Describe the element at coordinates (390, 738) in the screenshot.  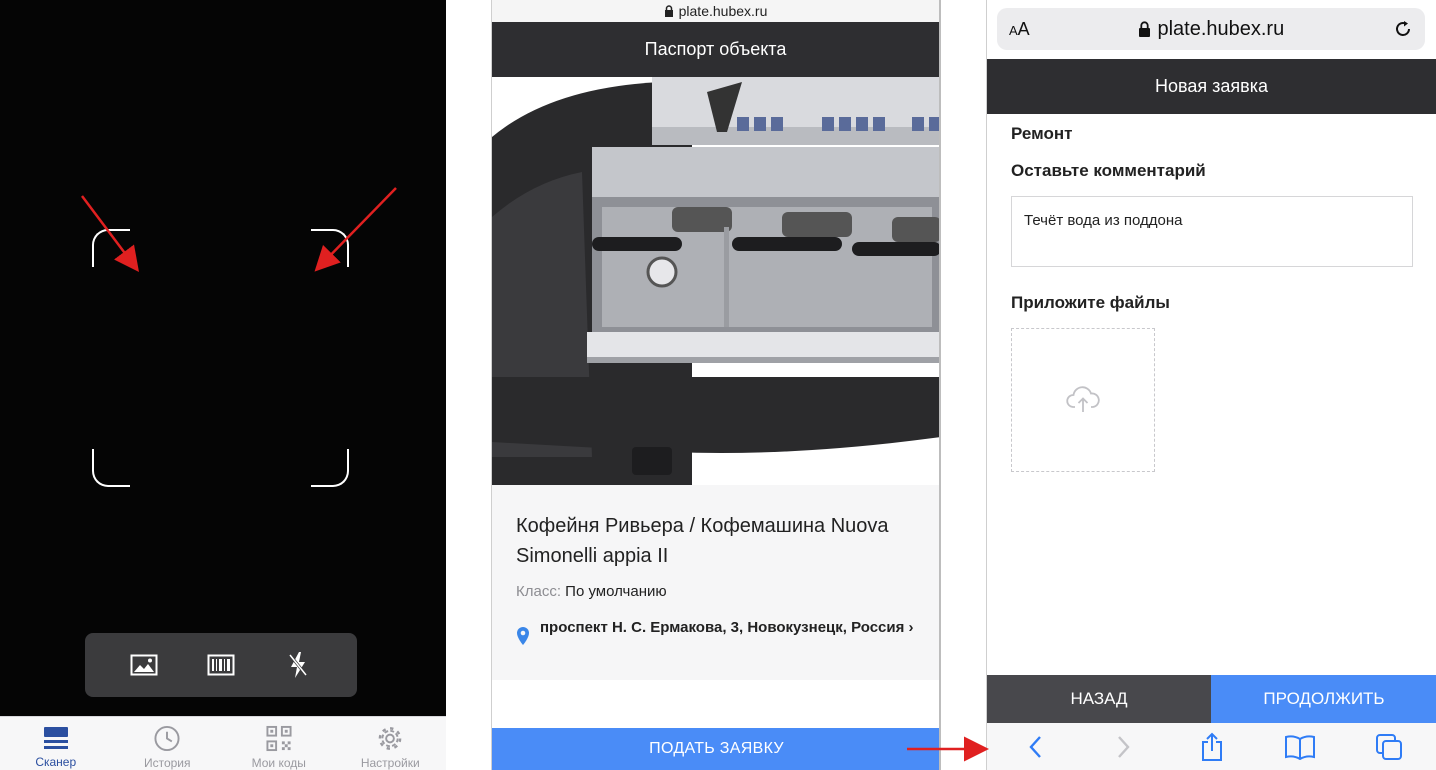
I see `gear-icon` at that location.